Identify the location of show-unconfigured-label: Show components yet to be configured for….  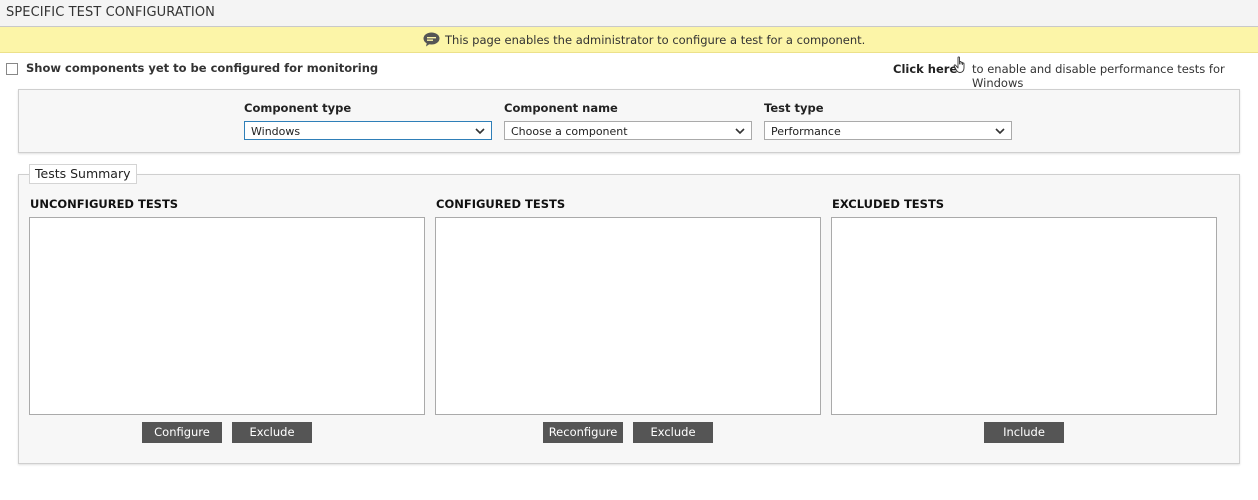
(202, 68).